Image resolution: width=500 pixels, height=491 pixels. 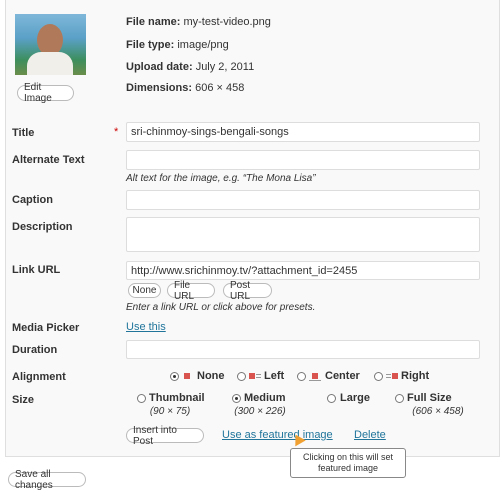 I want to click on upload-date-label: Upload date:, so click(x=159, y=67).